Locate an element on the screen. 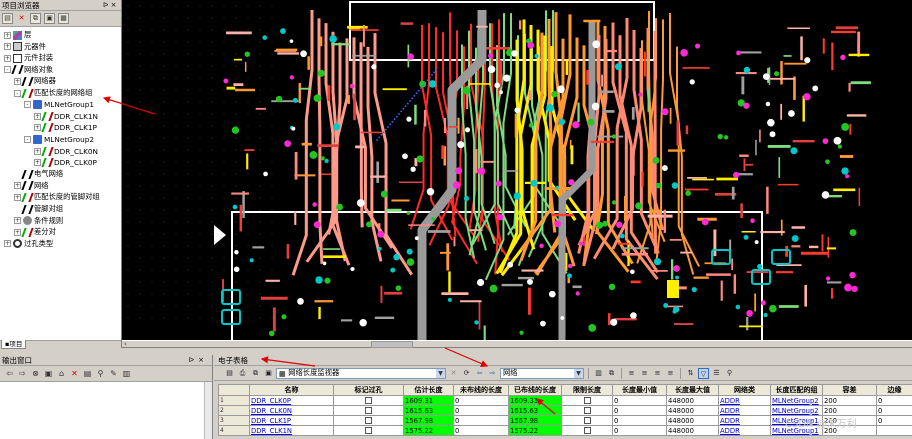 The height and width of the screenshot is (439, 912). tree-node: + DDR_CLK1P is located at coordinates (65, 128).